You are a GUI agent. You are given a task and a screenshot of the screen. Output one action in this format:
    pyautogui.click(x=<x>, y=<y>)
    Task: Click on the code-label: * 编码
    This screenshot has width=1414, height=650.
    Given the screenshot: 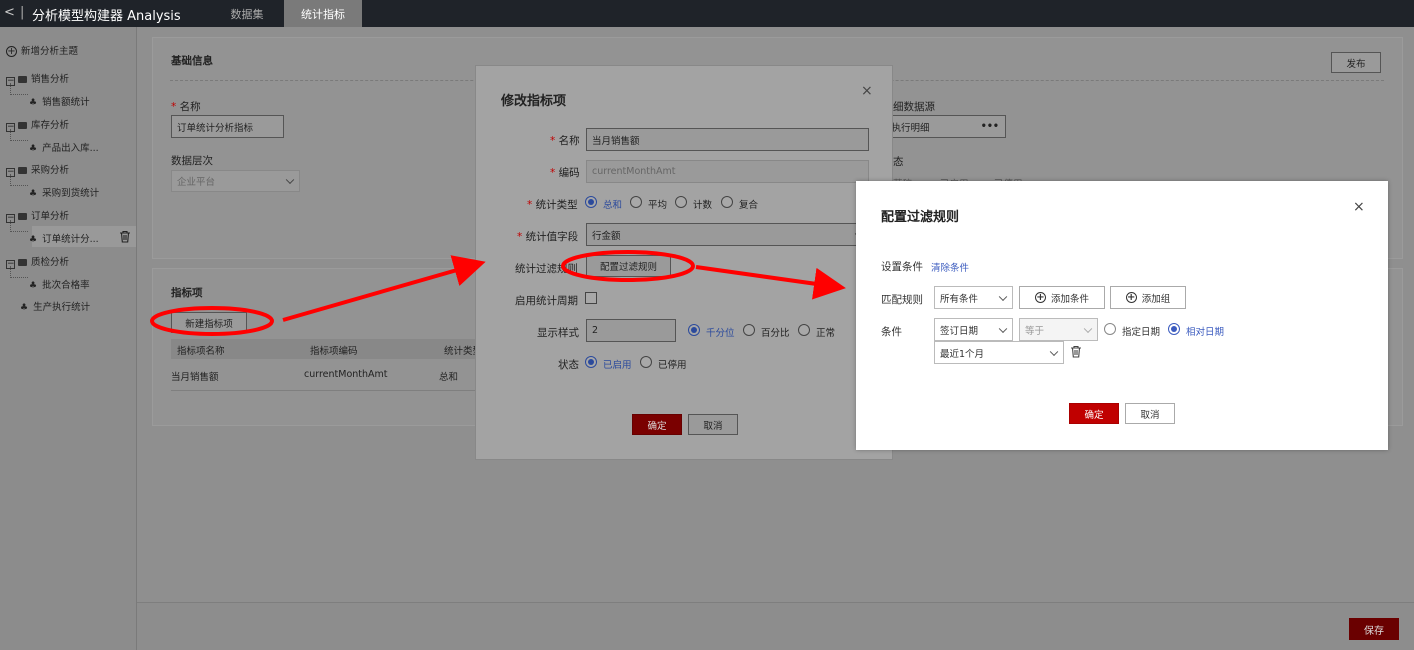 What is the action you would take?
    pyautogui.click(x=565, y=173)
    